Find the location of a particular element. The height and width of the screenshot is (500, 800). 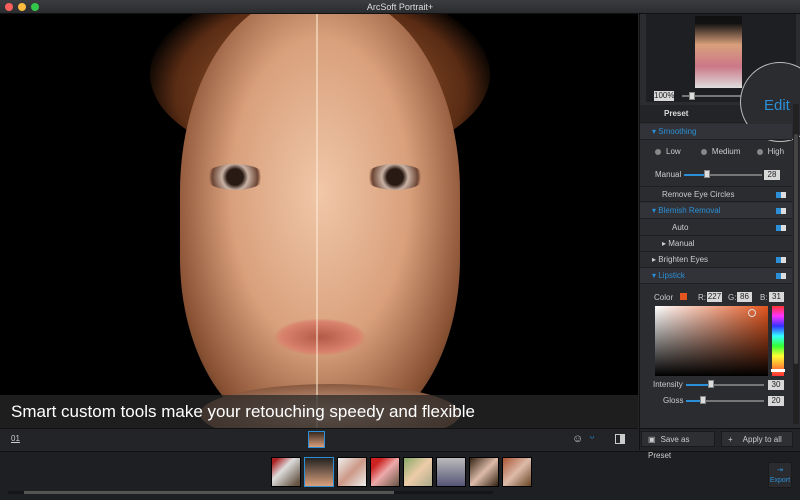

gloss-value: 20 is located at coordinates (776, 401).